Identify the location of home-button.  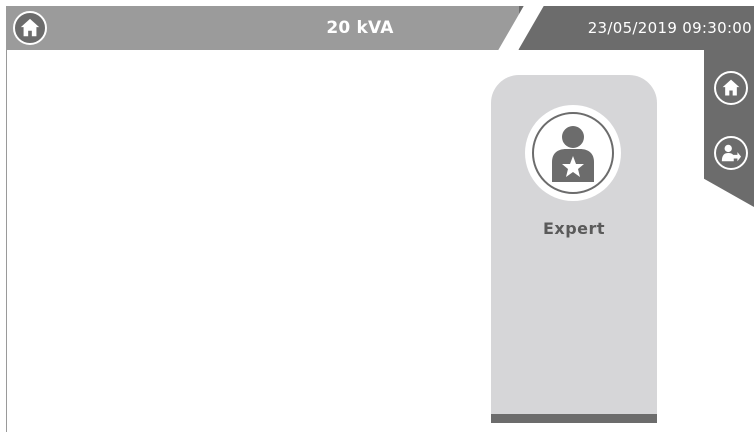
(30, 28).